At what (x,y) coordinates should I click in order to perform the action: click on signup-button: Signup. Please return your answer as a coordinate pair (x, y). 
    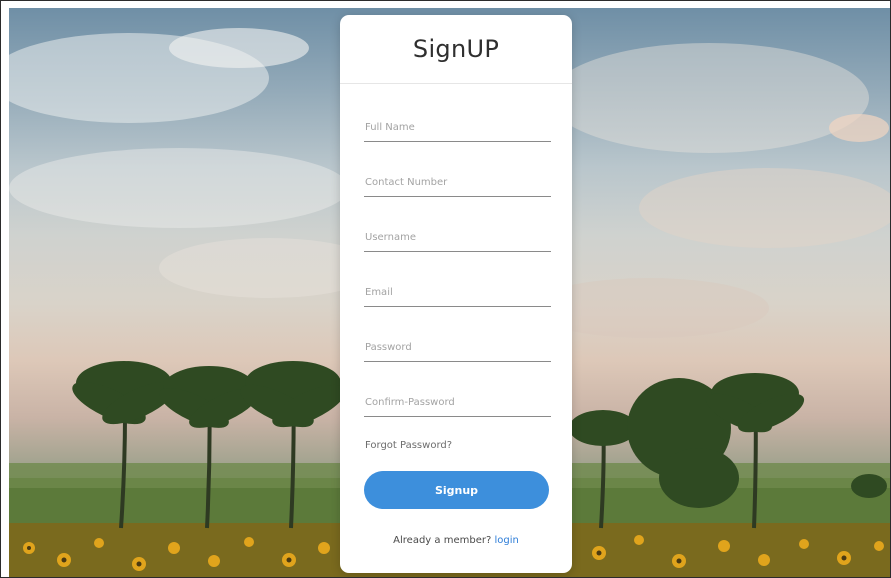
    Looking at the image, I should click on (456, 490).